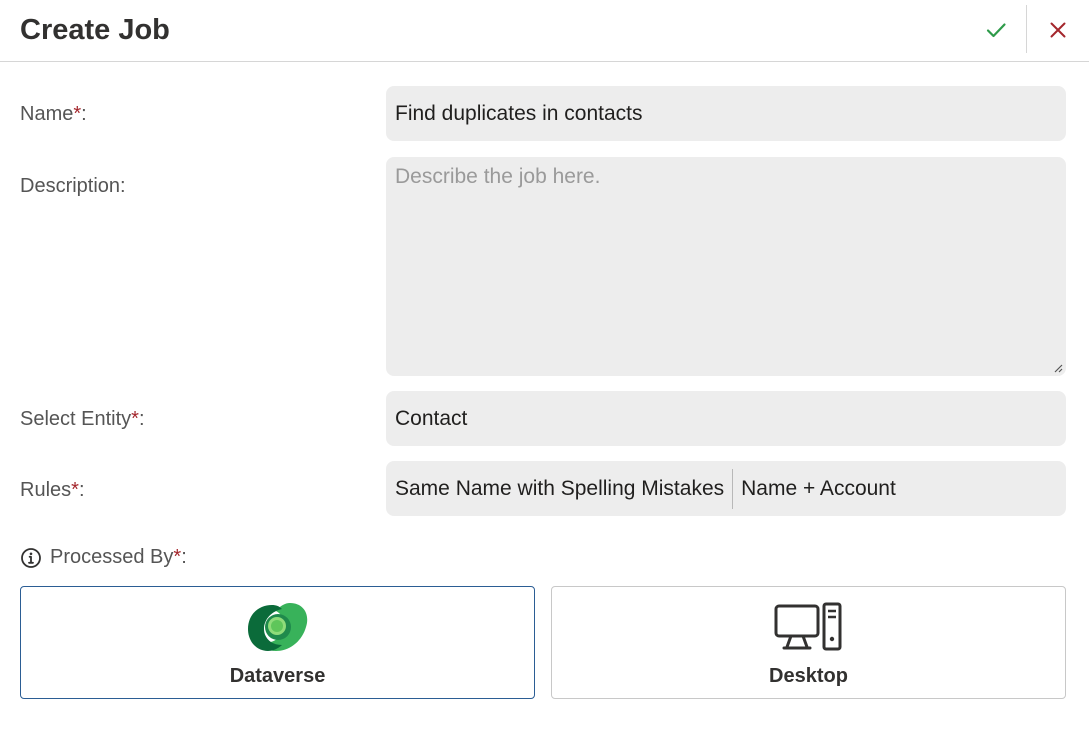 The height and width of the screenshot is (731, 1089). I want to click on name-label: Name*:, so click(53, 114).